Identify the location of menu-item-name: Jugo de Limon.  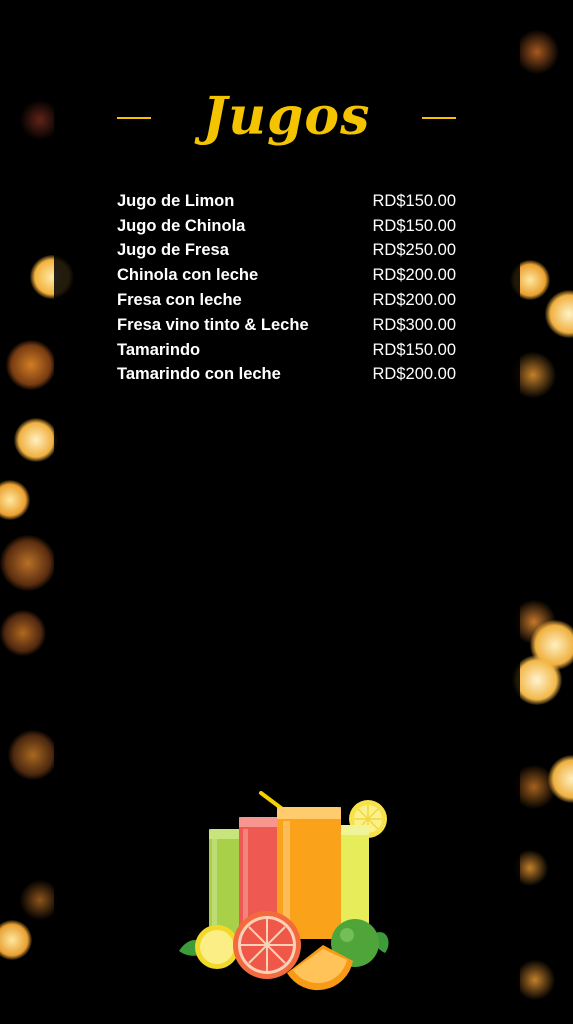
(176, 200).